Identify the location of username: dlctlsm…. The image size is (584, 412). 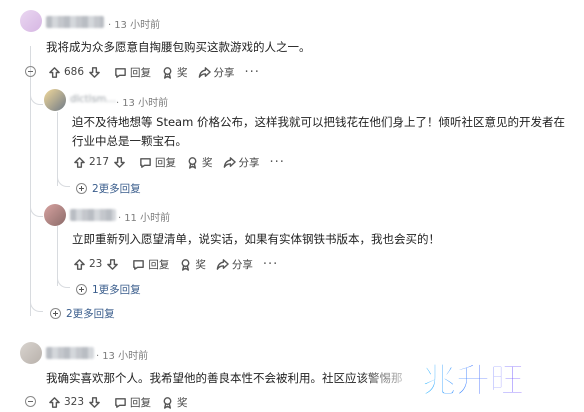
(93, 99).